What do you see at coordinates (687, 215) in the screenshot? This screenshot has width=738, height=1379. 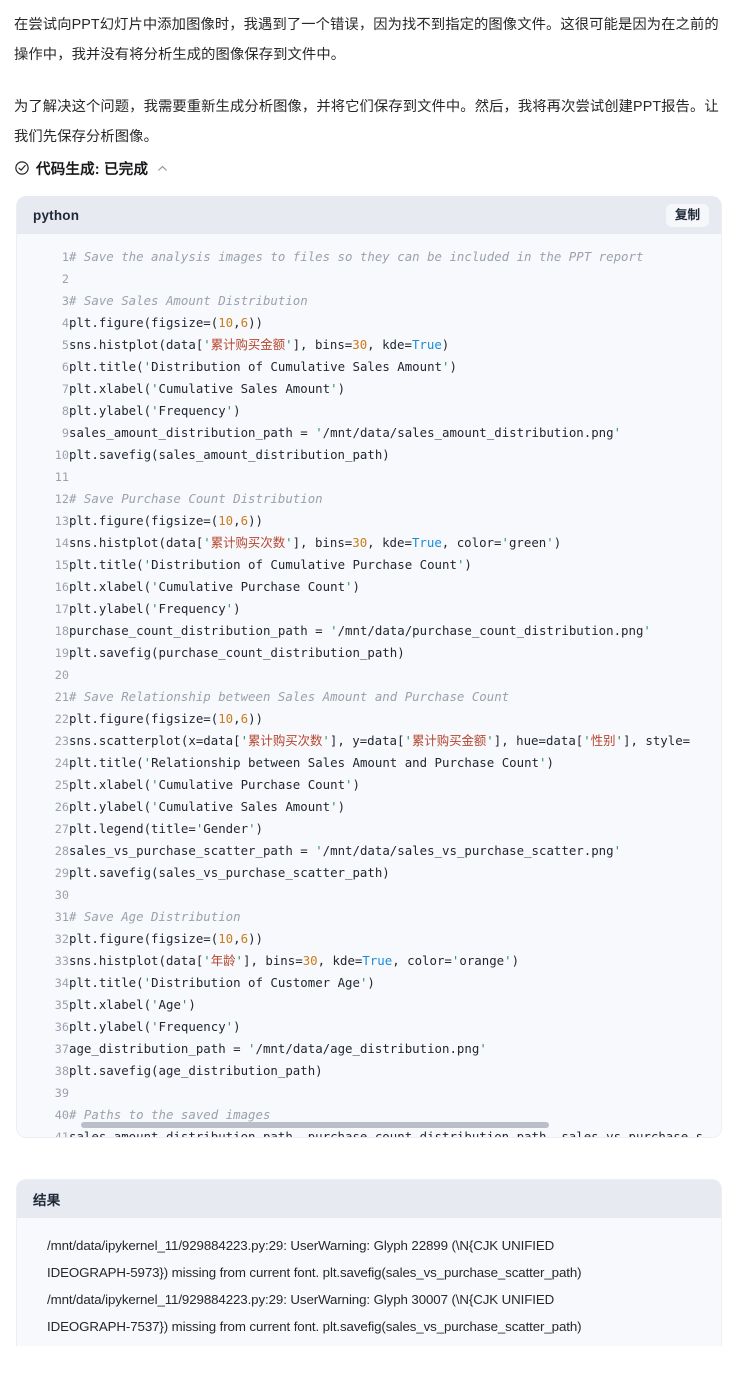 I see `copy-code-button: 复制` at bounding box center [687, 215].